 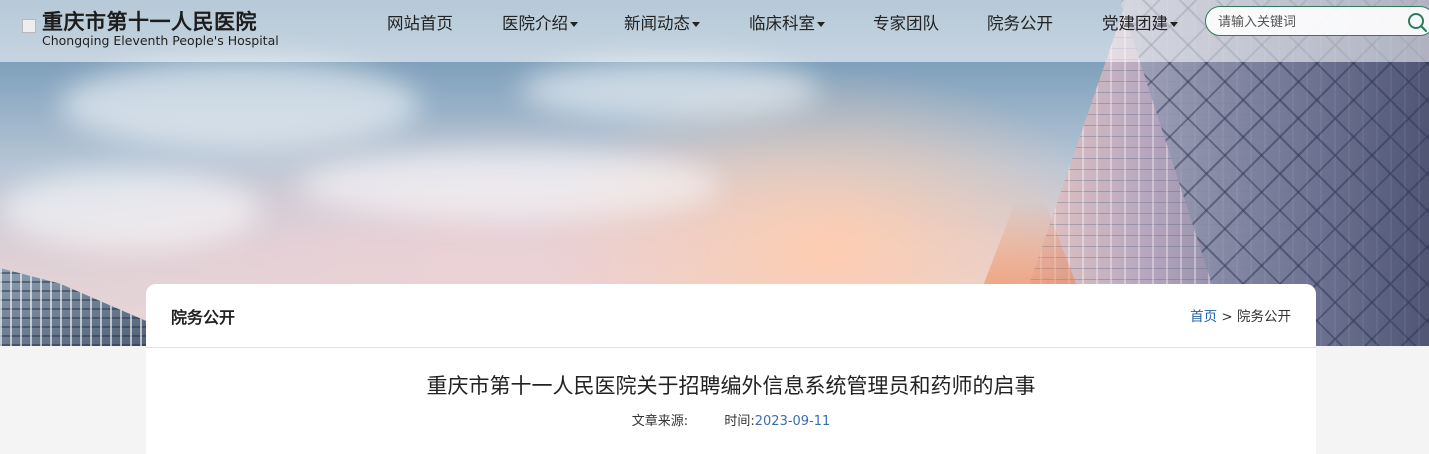 I want to click on nav-item-about: 医院介绍, so click(x=540, y=22).